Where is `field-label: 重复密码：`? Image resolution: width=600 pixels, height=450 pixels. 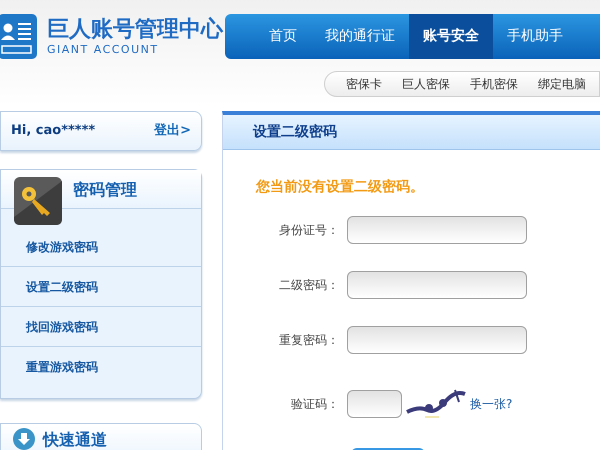 field-label: 重复密码： is located at coordinates (308, 340).